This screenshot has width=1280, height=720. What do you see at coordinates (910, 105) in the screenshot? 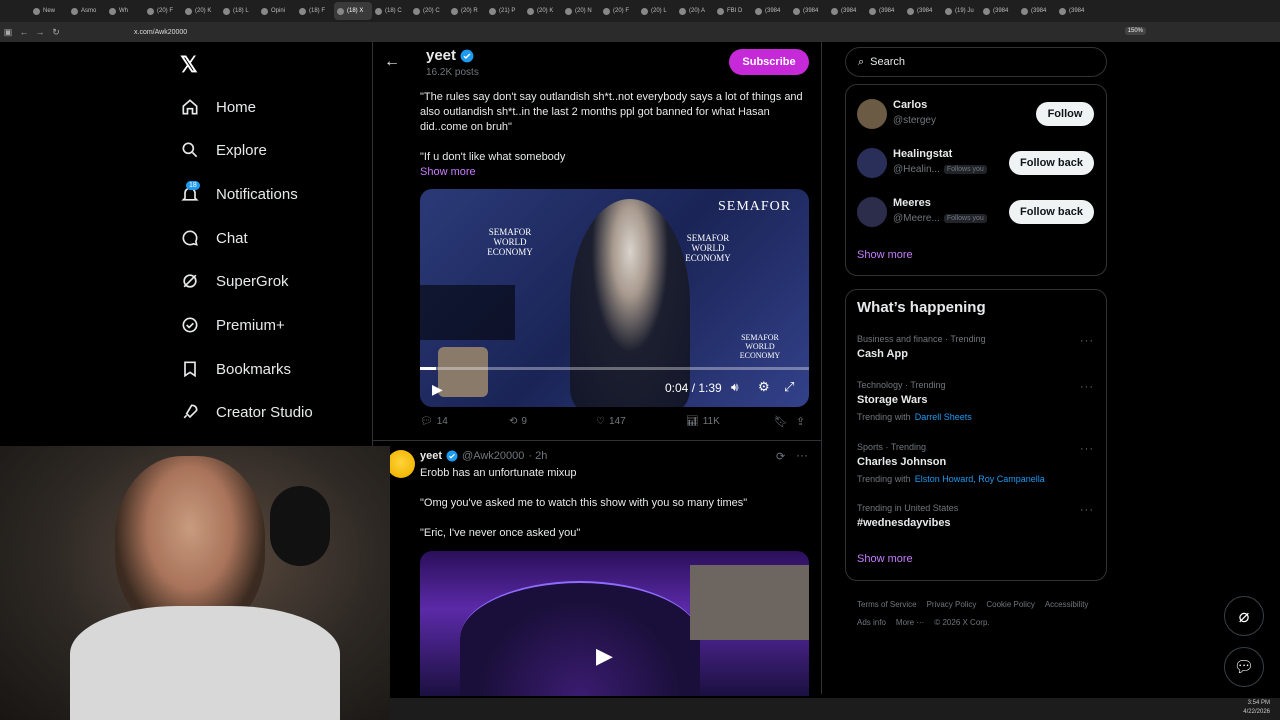
I see `follow-suggestion-name: Carlos` at bounding box center [910, 105].